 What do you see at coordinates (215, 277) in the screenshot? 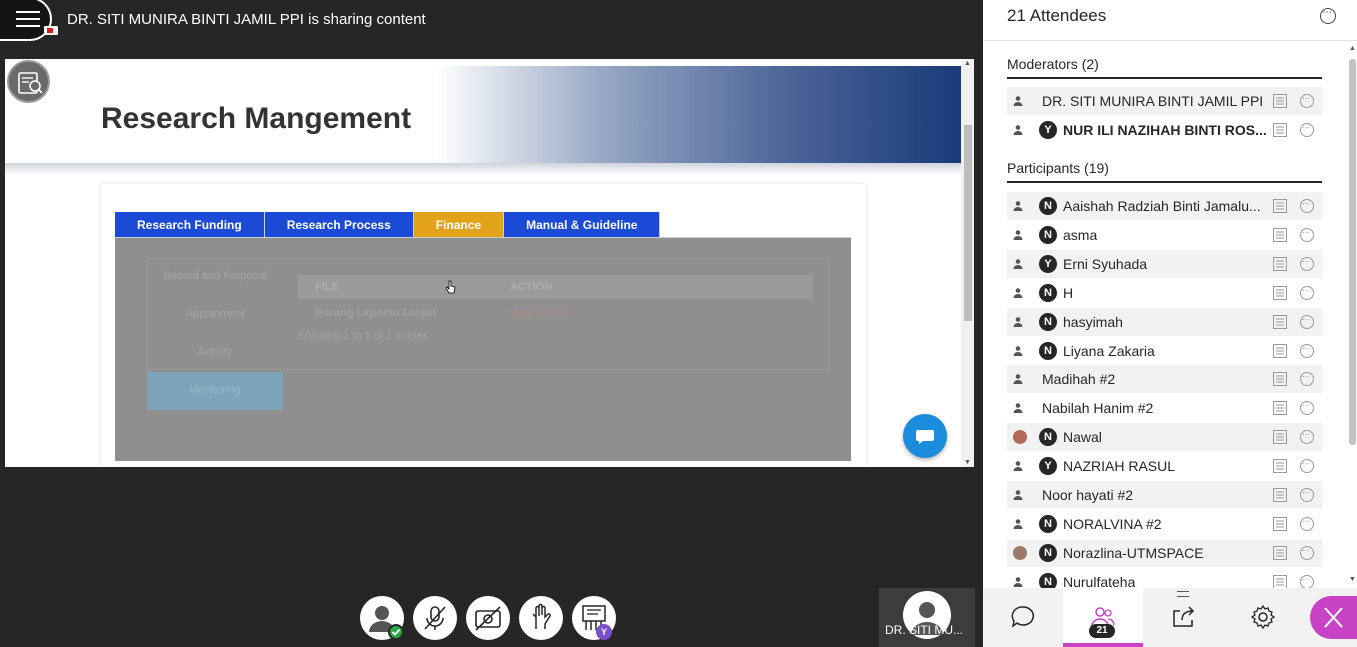
I see `side-menu-item: Record and Proposal` at bounding box center [215, 277].